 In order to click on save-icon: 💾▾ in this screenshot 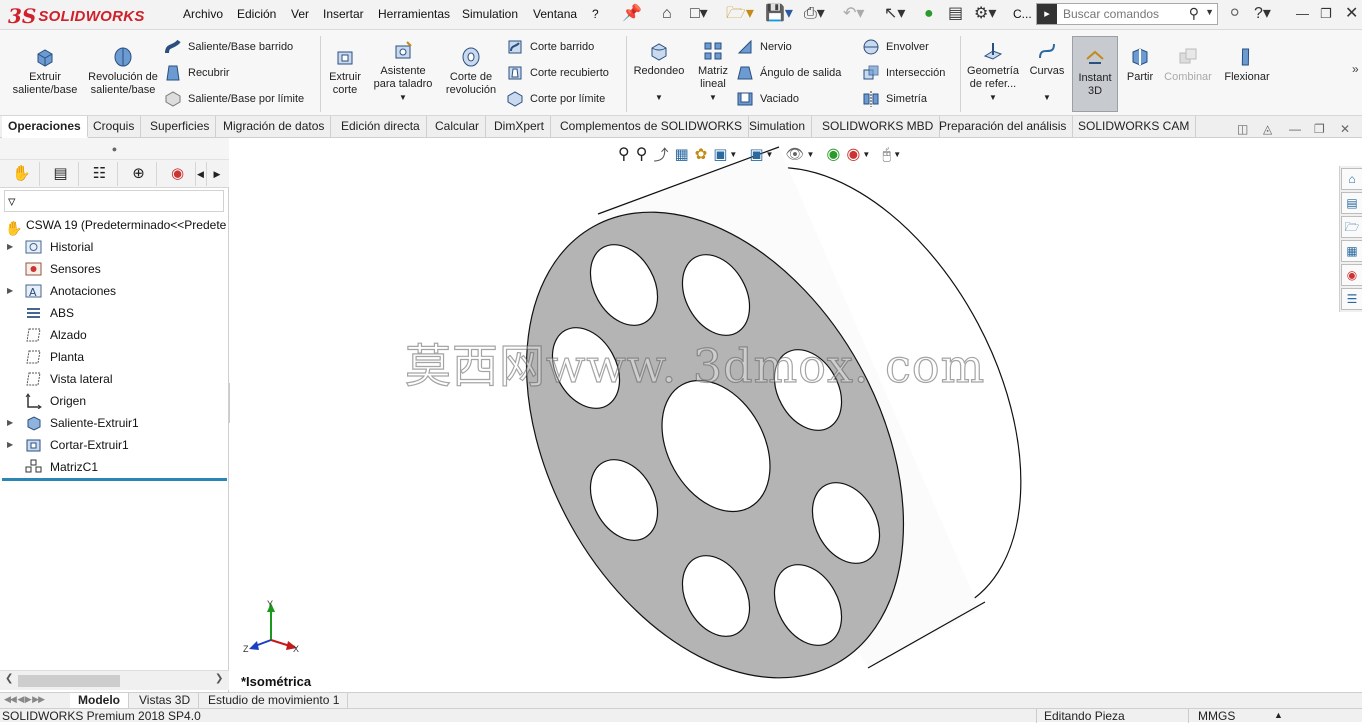, I will do `click(779, 14)`.